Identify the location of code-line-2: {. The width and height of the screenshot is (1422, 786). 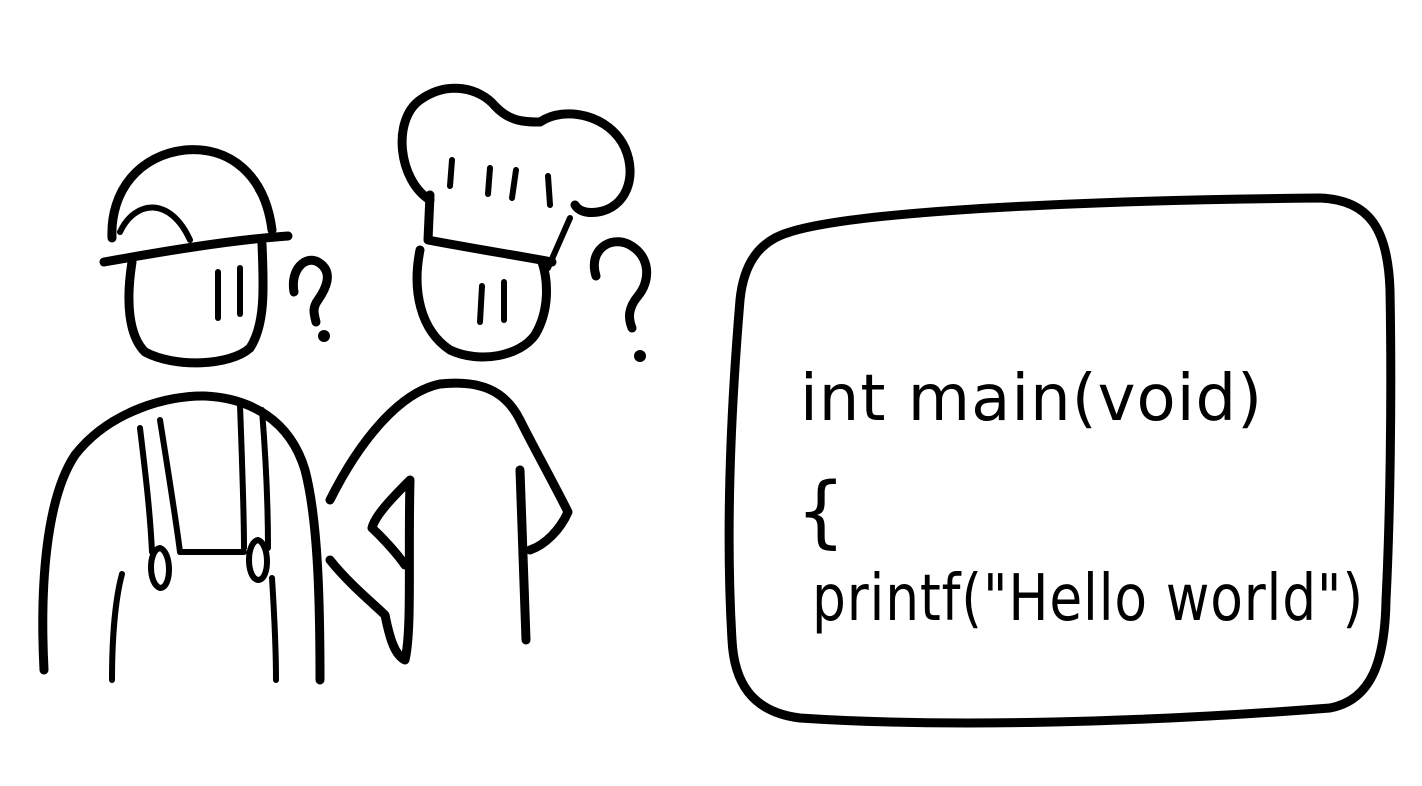
(821, 512).